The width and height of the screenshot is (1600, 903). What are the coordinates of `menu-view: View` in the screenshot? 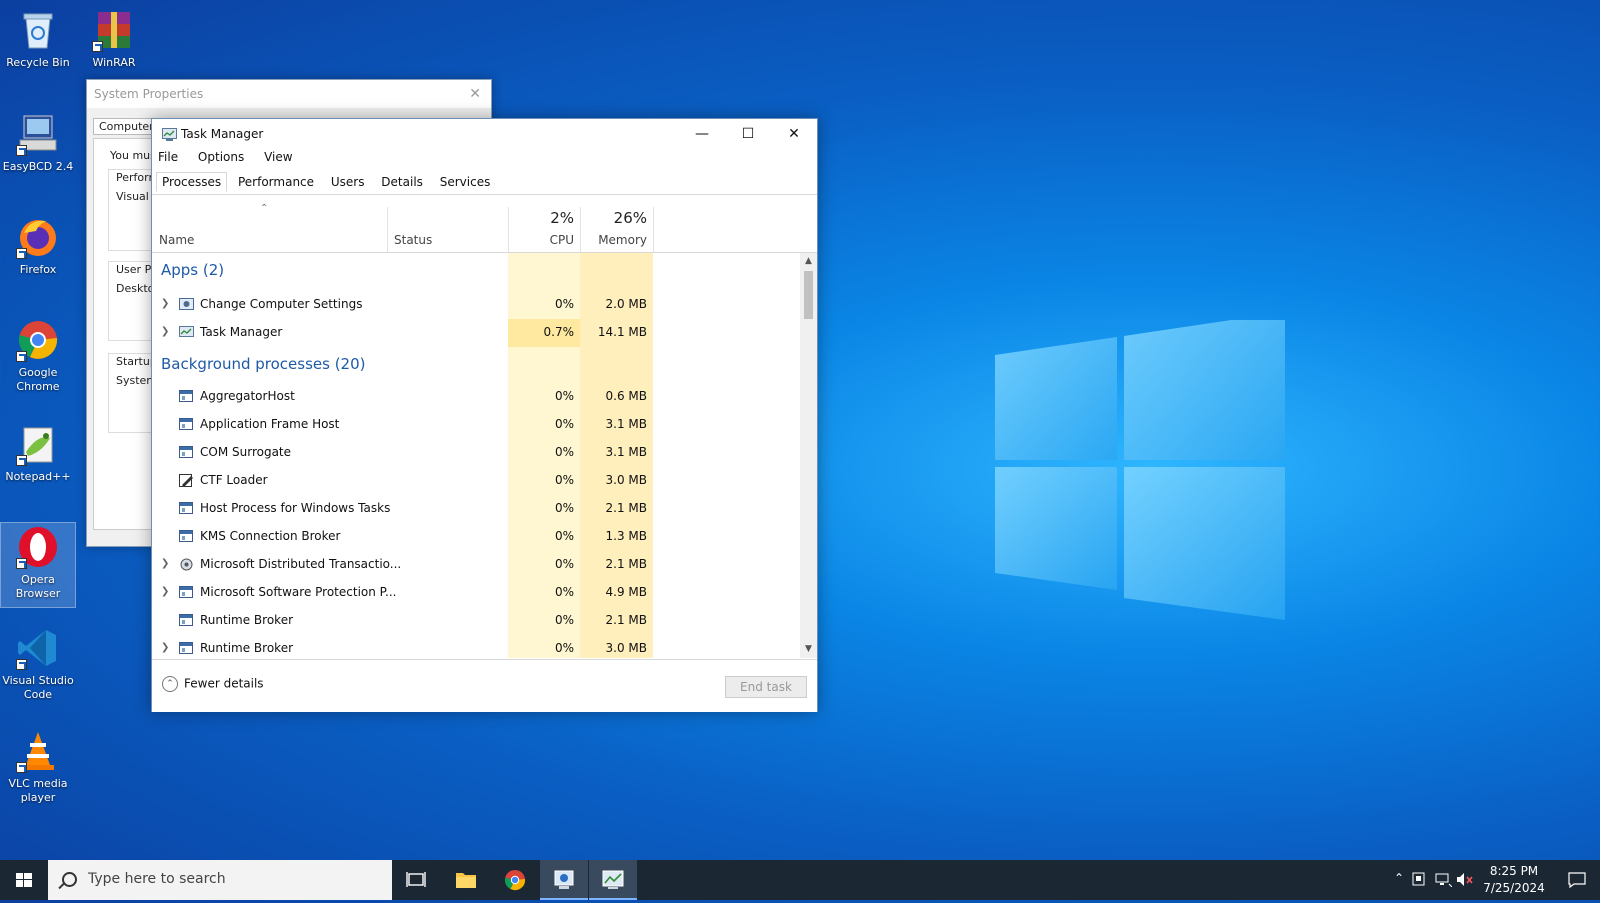 It's located at (278, 157).